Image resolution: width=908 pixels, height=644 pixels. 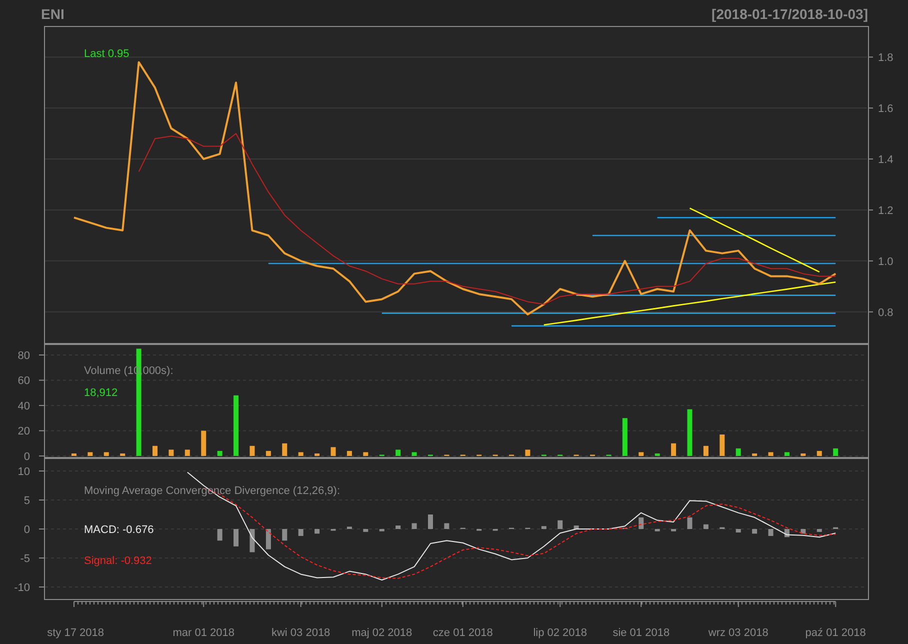 I want to click on y-axis-label: -5, so click(x=25, y=559).